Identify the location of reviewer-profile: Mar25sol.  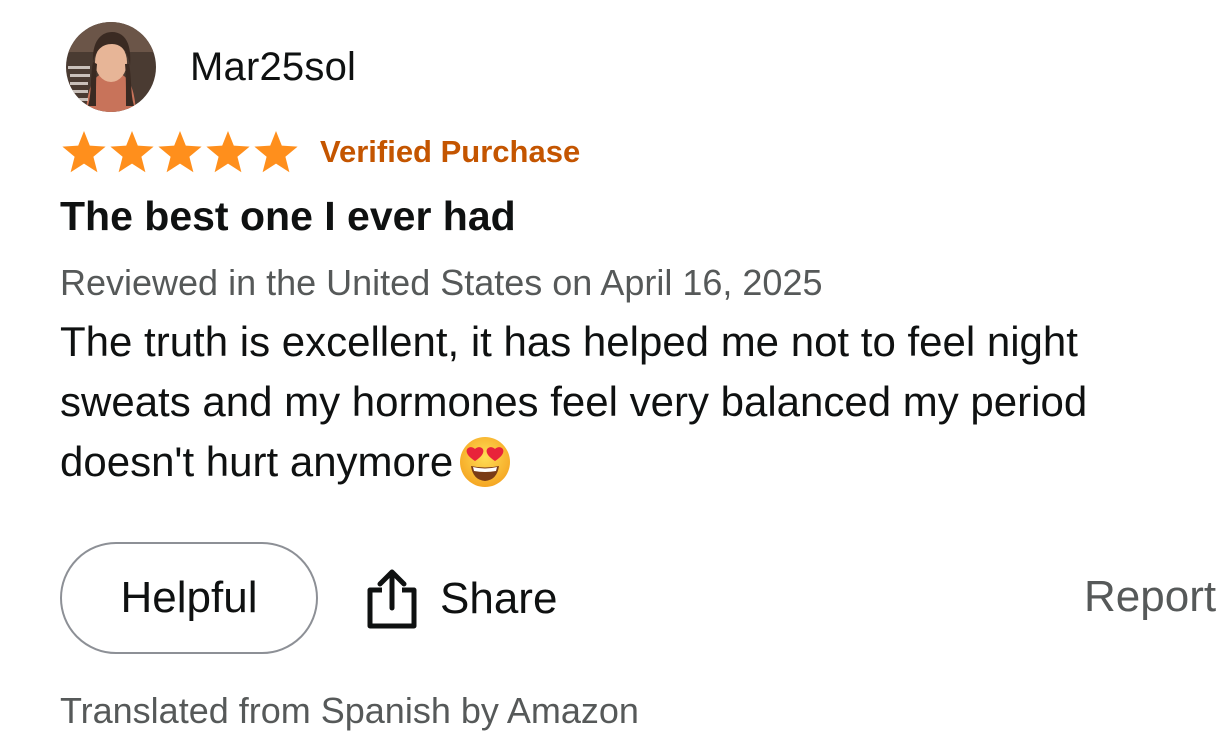
(211, 67).